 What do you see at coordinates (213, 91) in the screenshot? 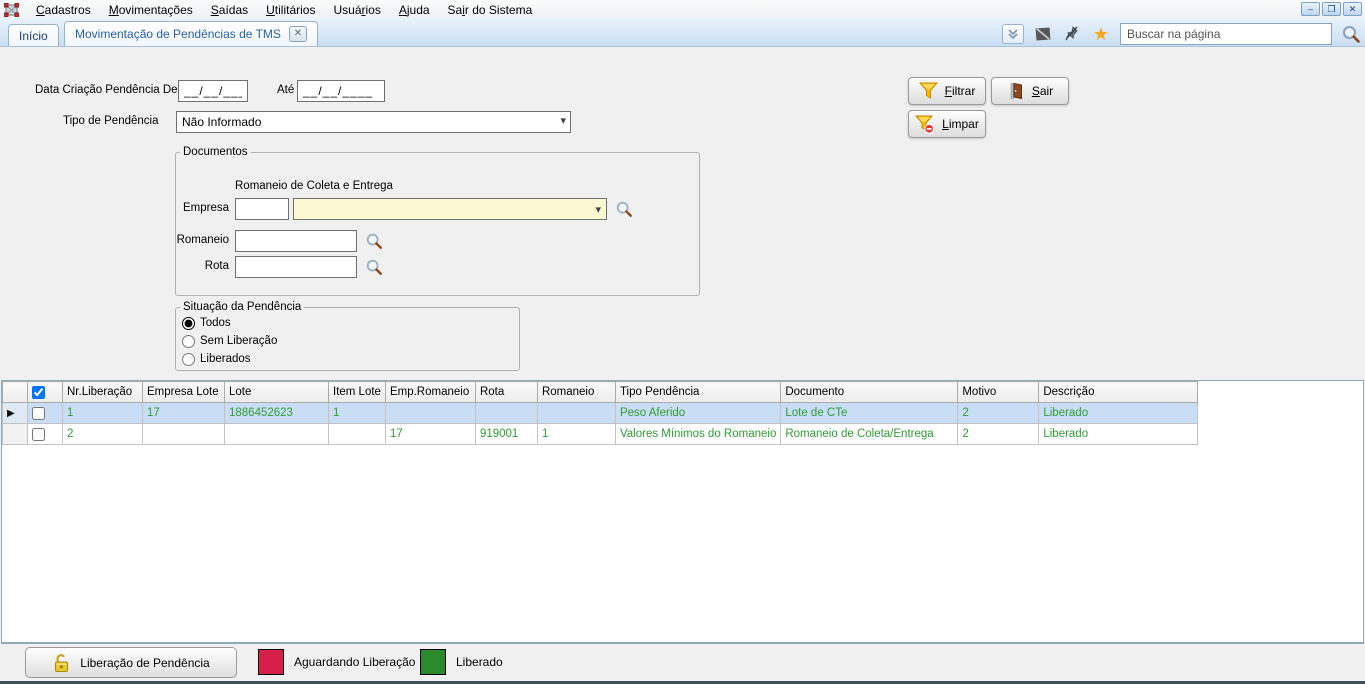
I see `date-from-input` at bounding box center [213, 91].